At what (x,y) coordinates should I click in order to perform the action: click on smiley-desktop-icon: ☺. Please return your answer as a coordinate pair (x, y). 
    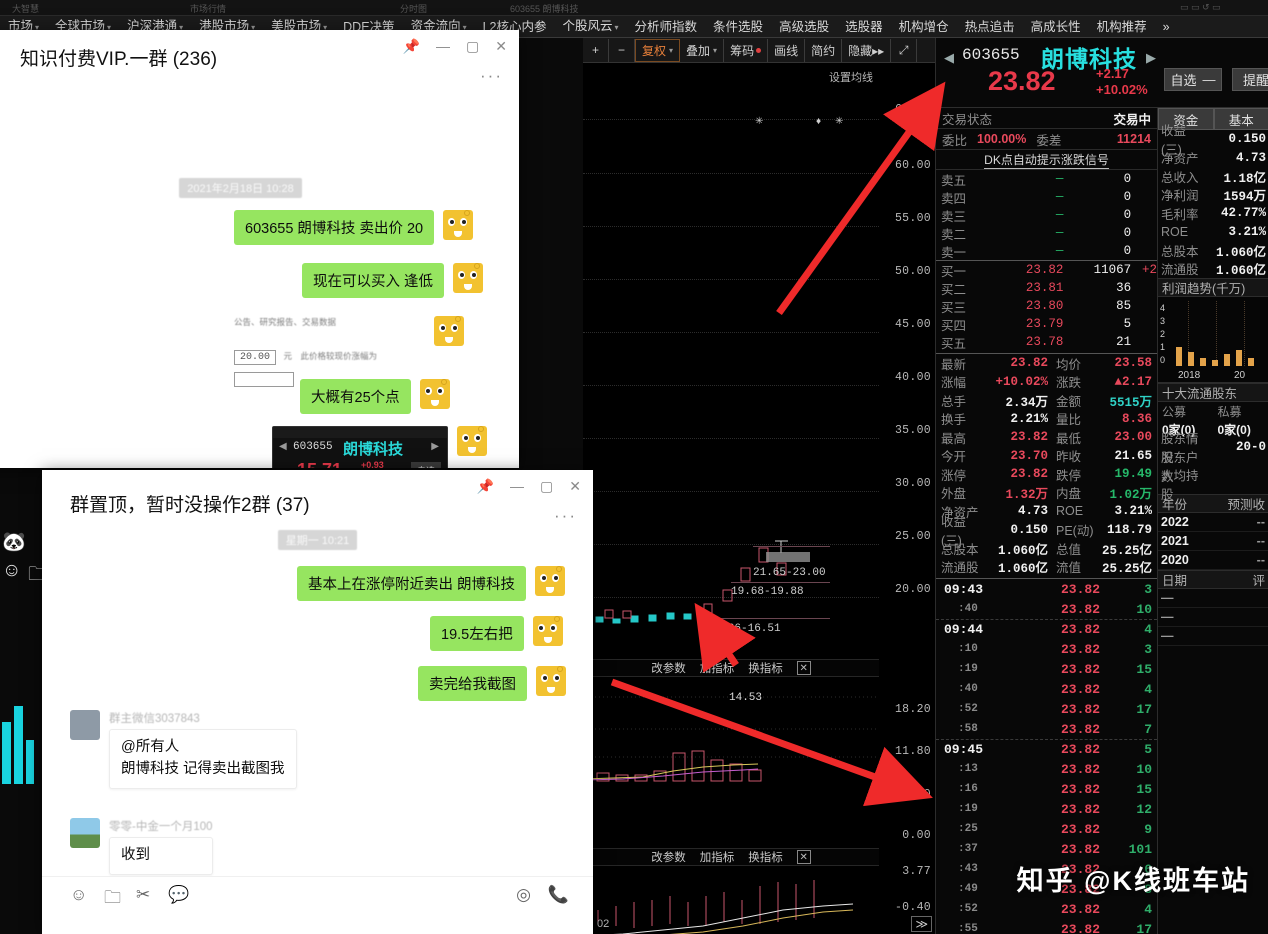
    Looking at the image, I should click on (11, 571).